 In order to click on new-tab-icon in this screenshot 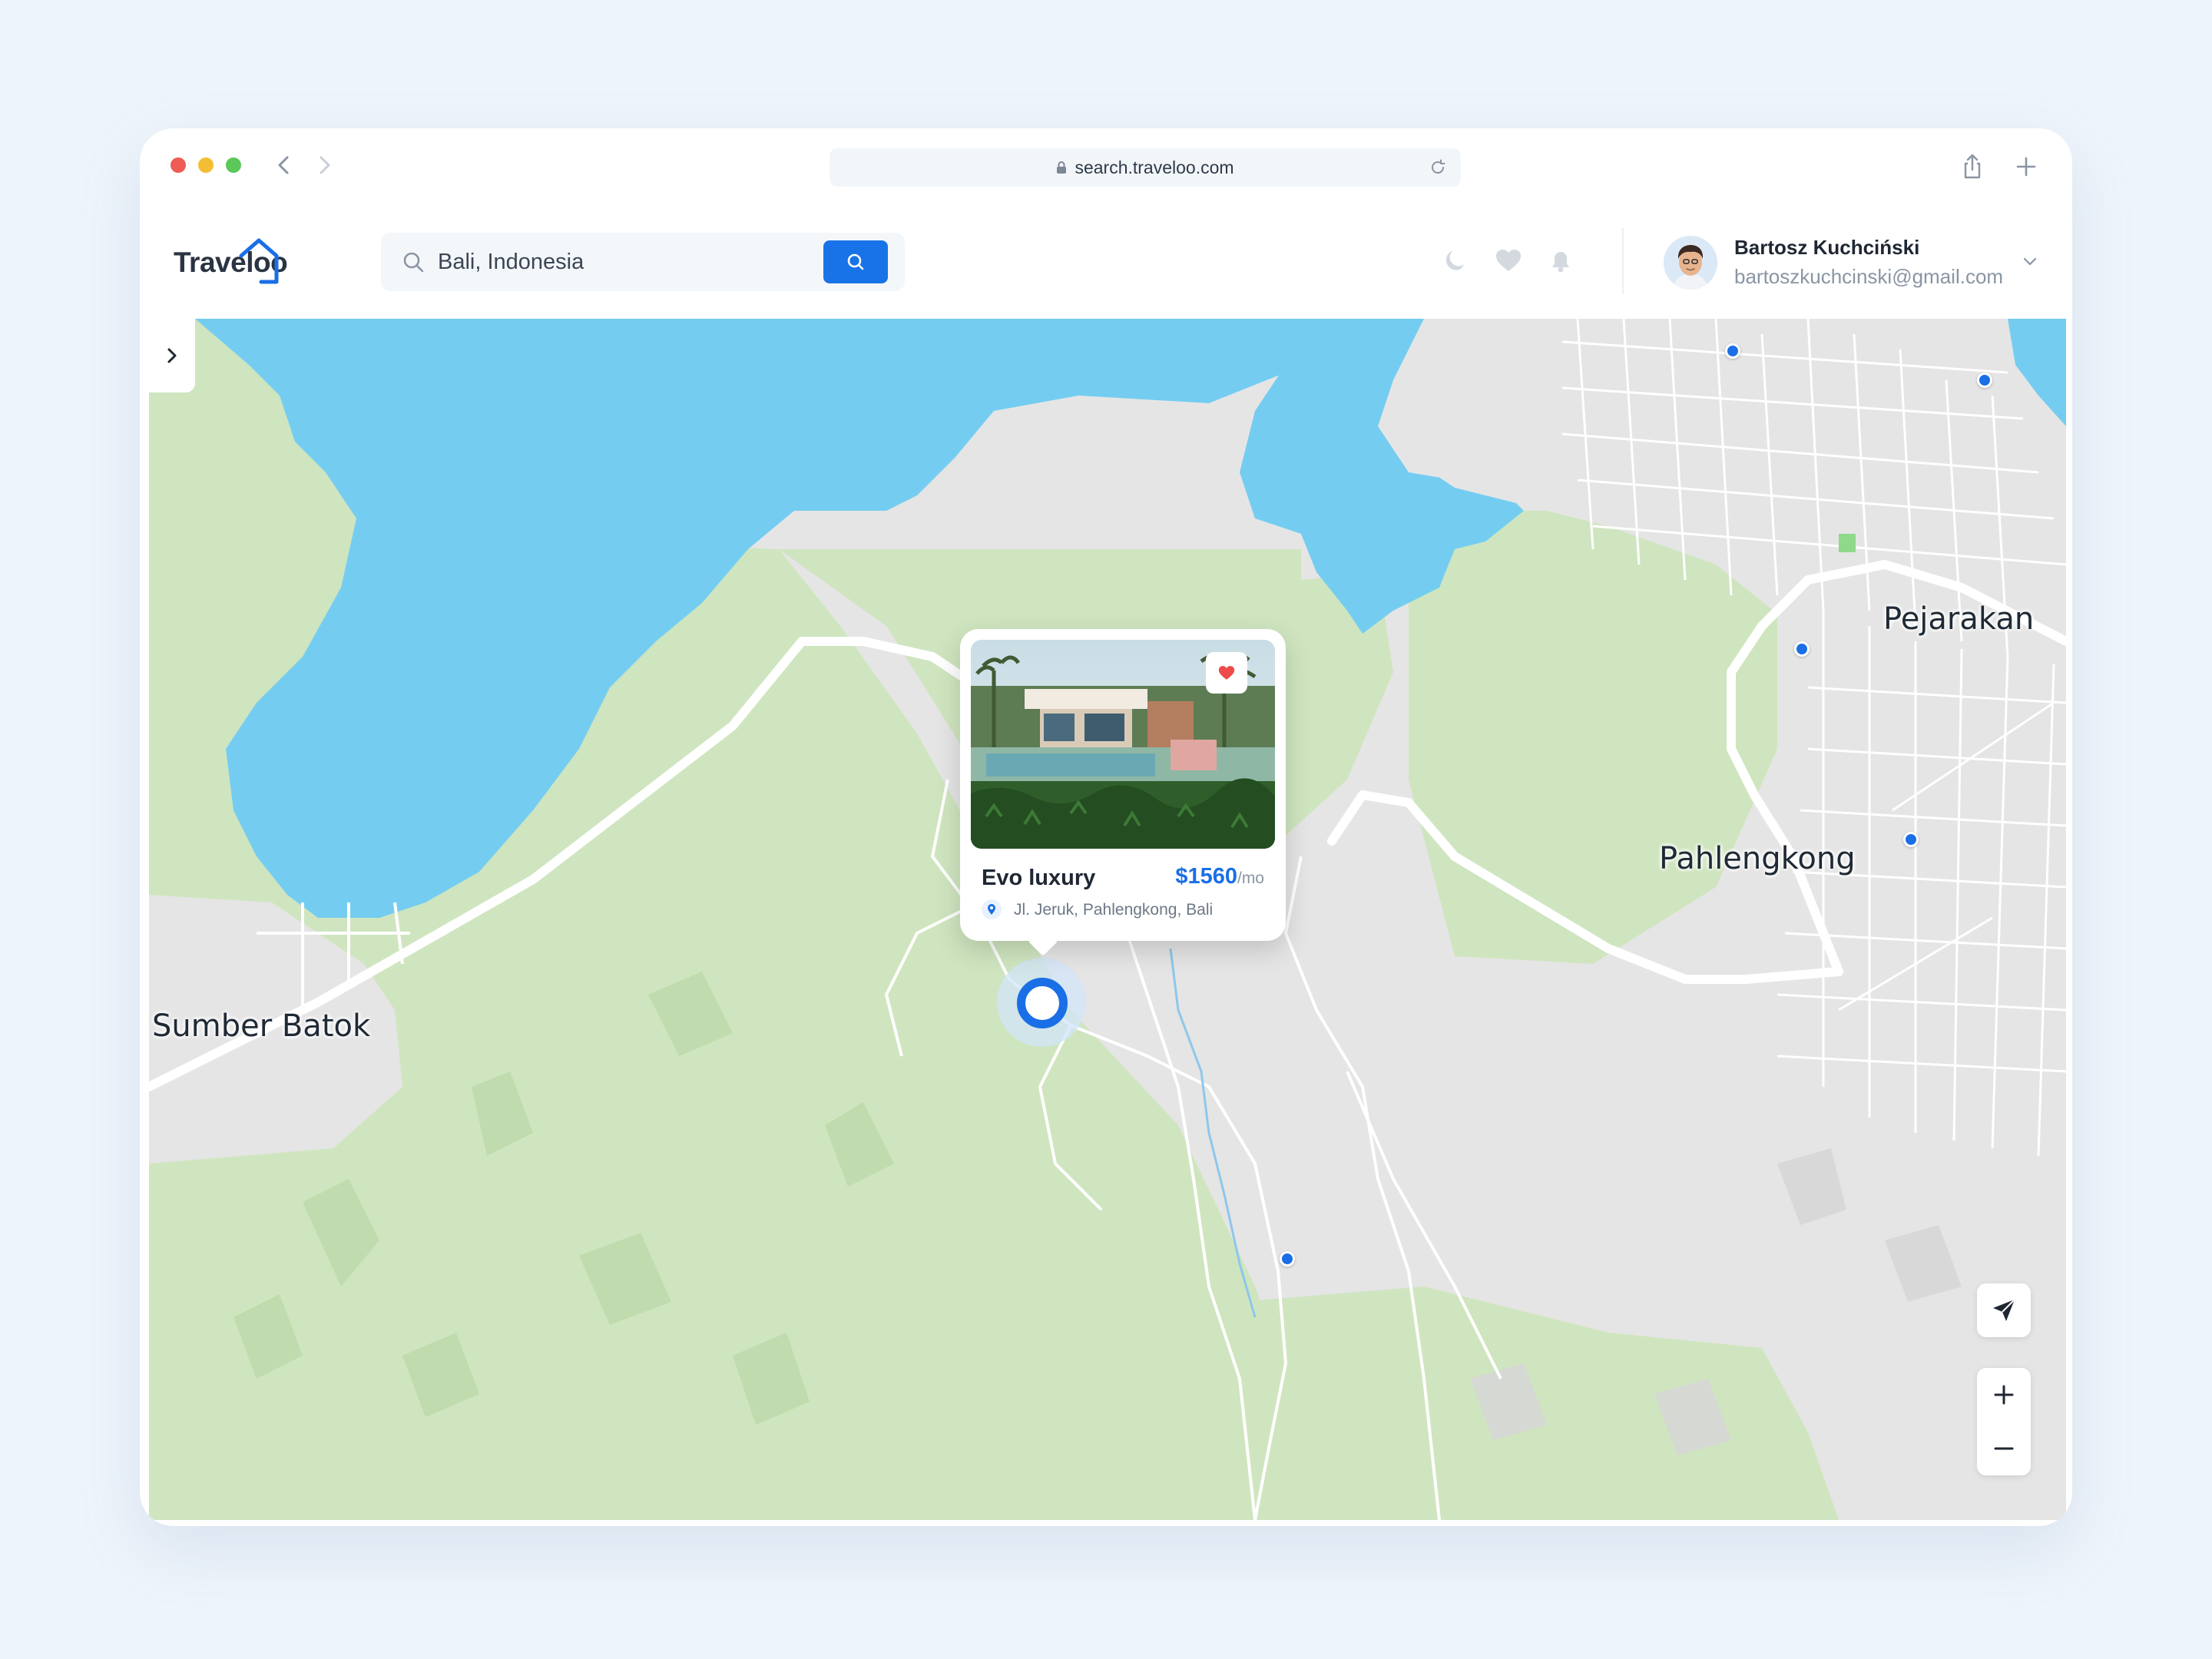, I will do `click(2026, 166)`.